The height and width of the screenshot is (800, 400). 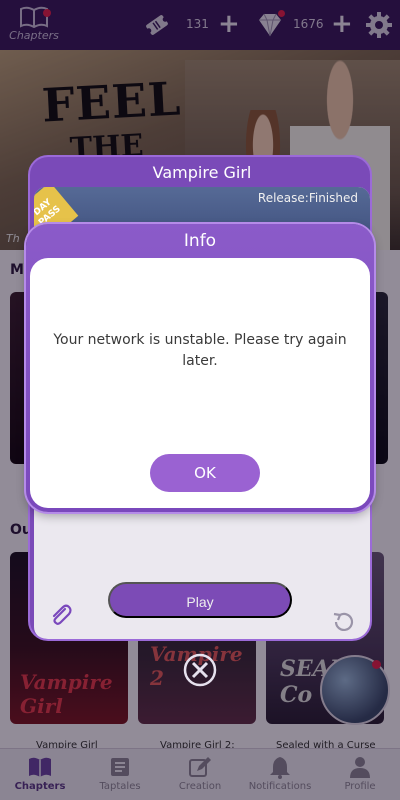 What do you see at coordinates (205, 473) in the screenshot?
I see `ok-button: OK` at bounding box center [205, 473].